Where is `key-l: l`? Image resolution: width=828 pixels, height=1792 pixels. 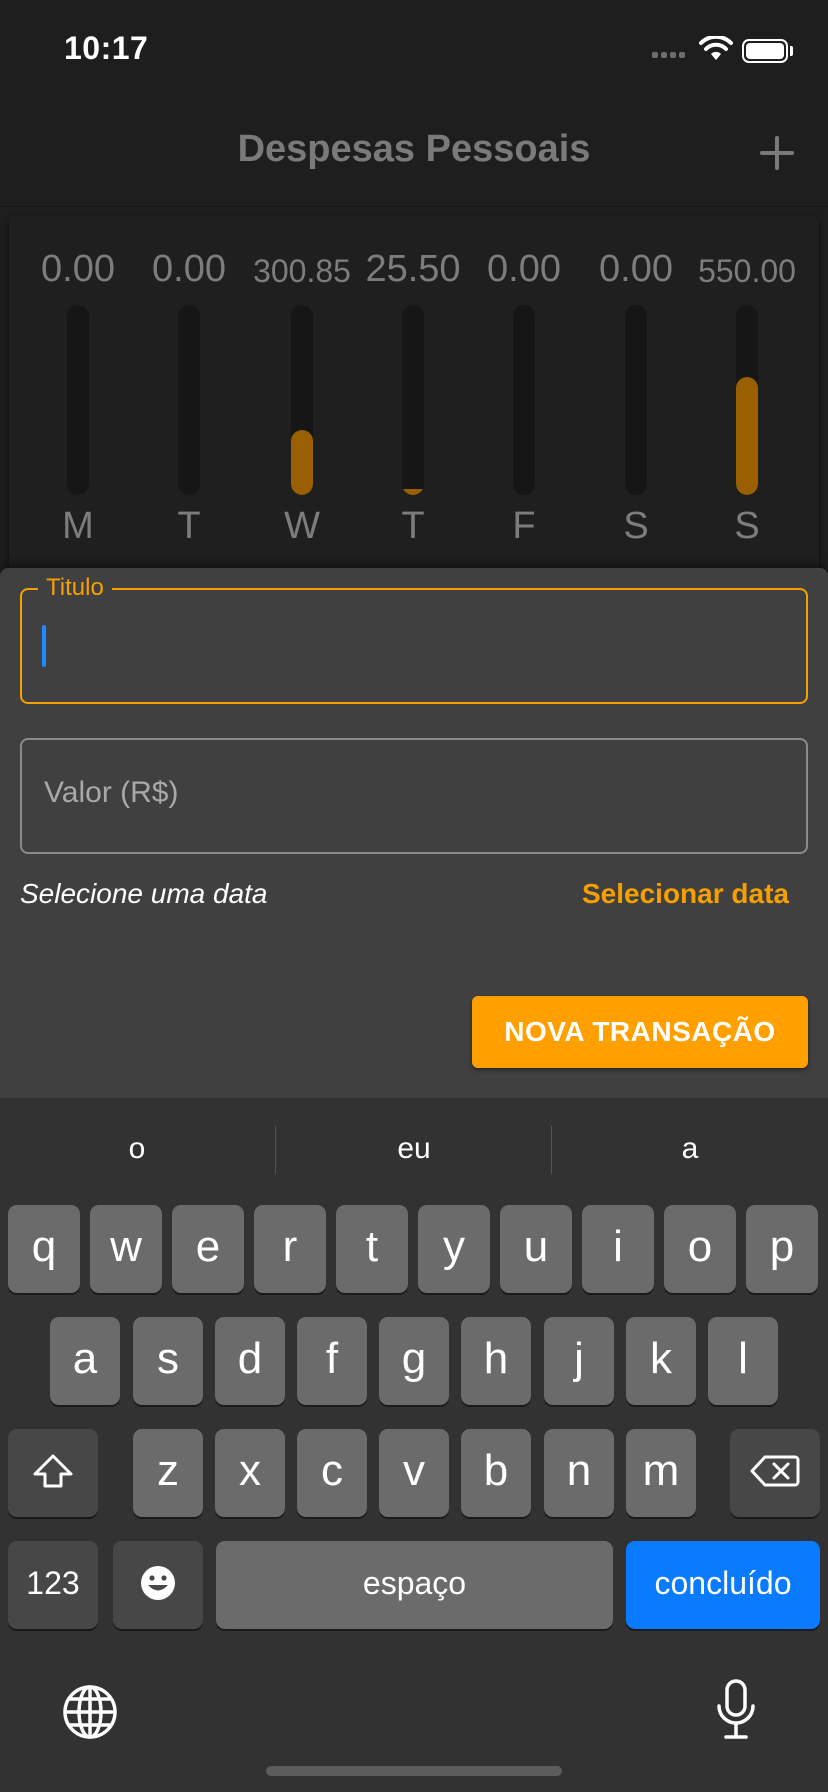 key-l: l is located at coordinates (743, 1361).